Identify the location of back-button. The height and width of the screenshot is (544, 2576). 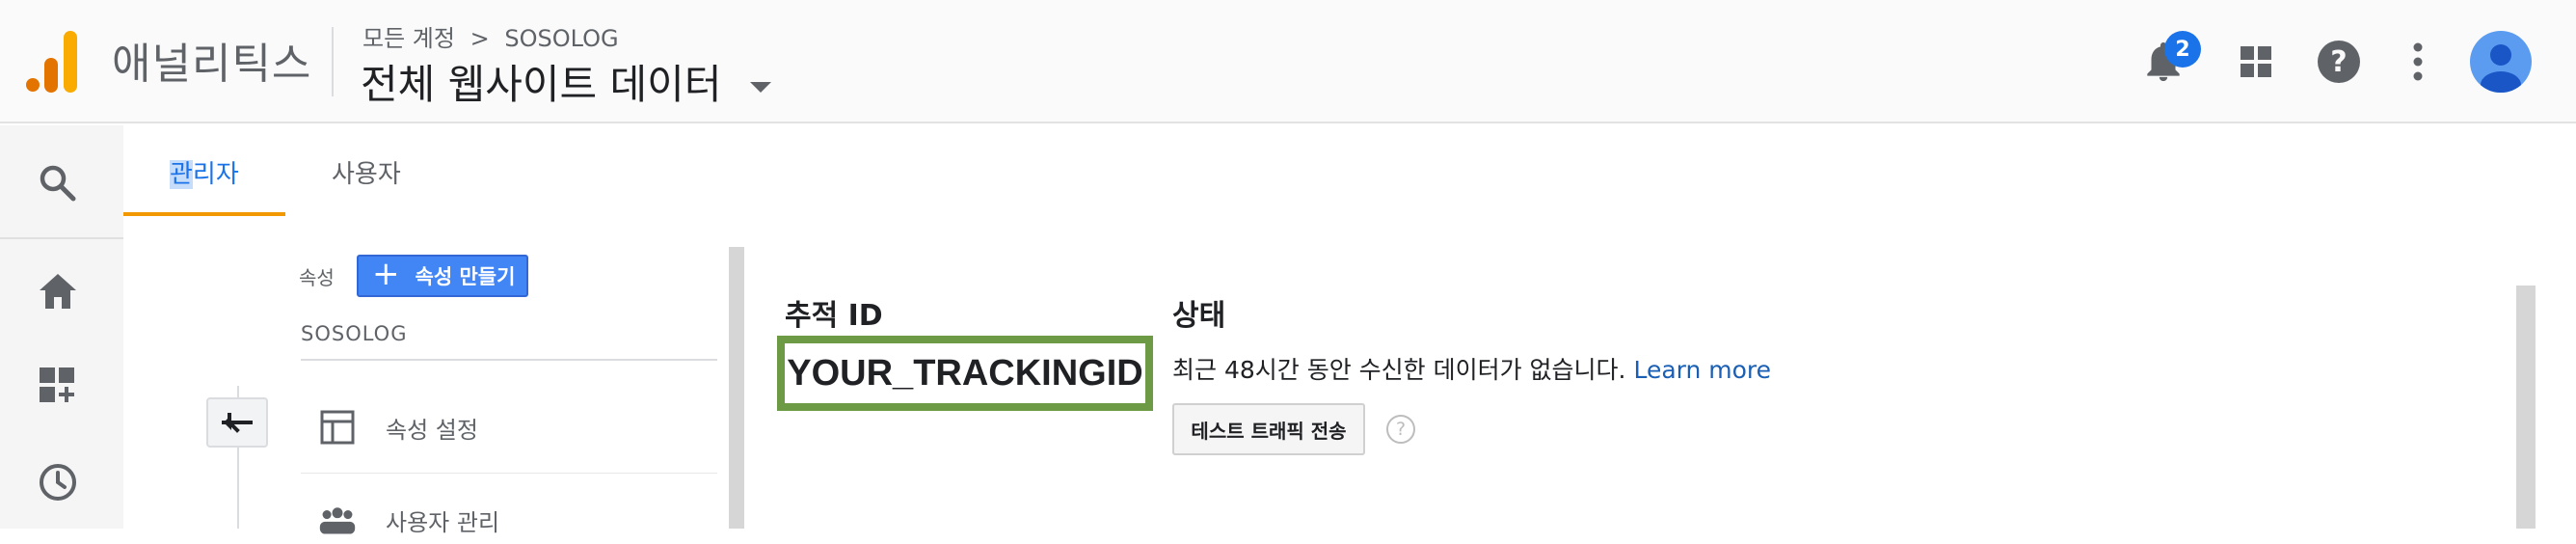
(237, 422).